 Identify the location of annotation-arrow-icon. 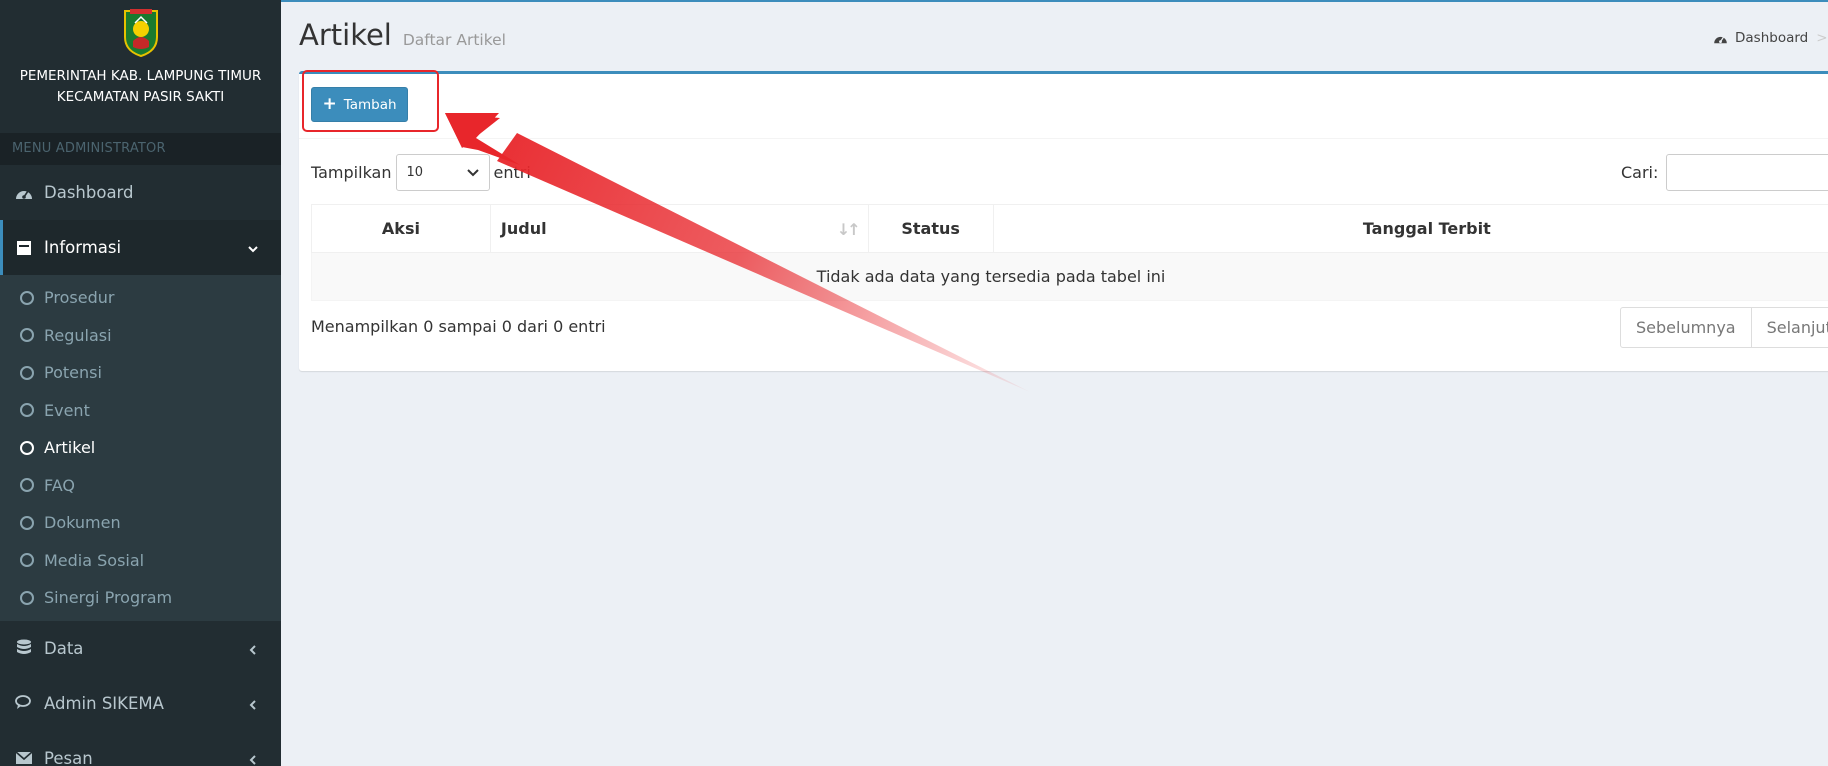
(737, 252).